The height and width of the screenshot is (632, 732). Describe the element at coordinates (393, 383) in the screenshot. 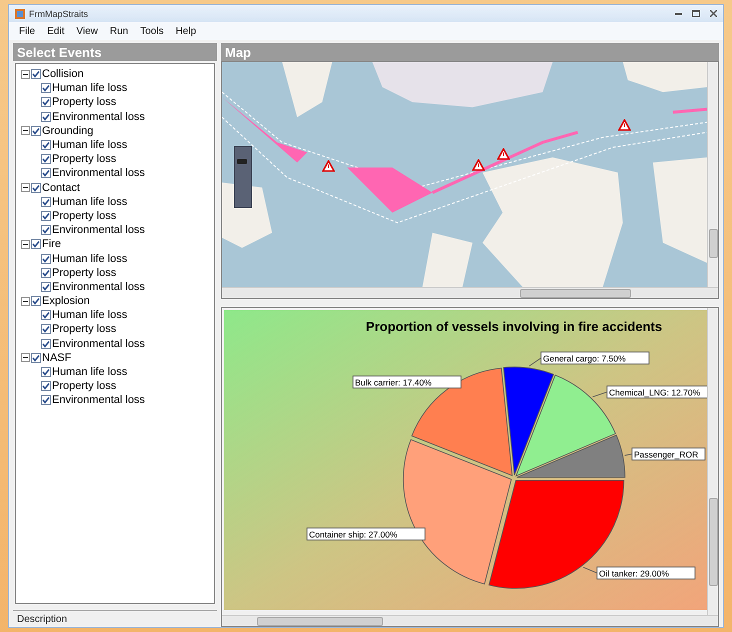

I see `legend-label: Bulk carrier: 17.40%` at that location.